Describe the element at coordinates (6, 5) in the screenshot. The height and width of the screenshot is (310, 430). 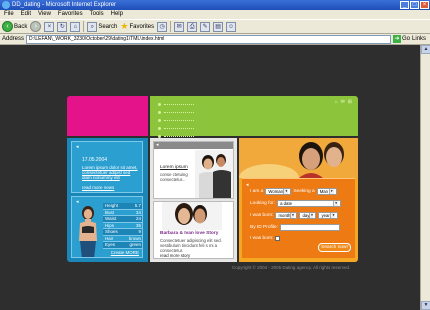
I see `ie-logo-icon` at that location.